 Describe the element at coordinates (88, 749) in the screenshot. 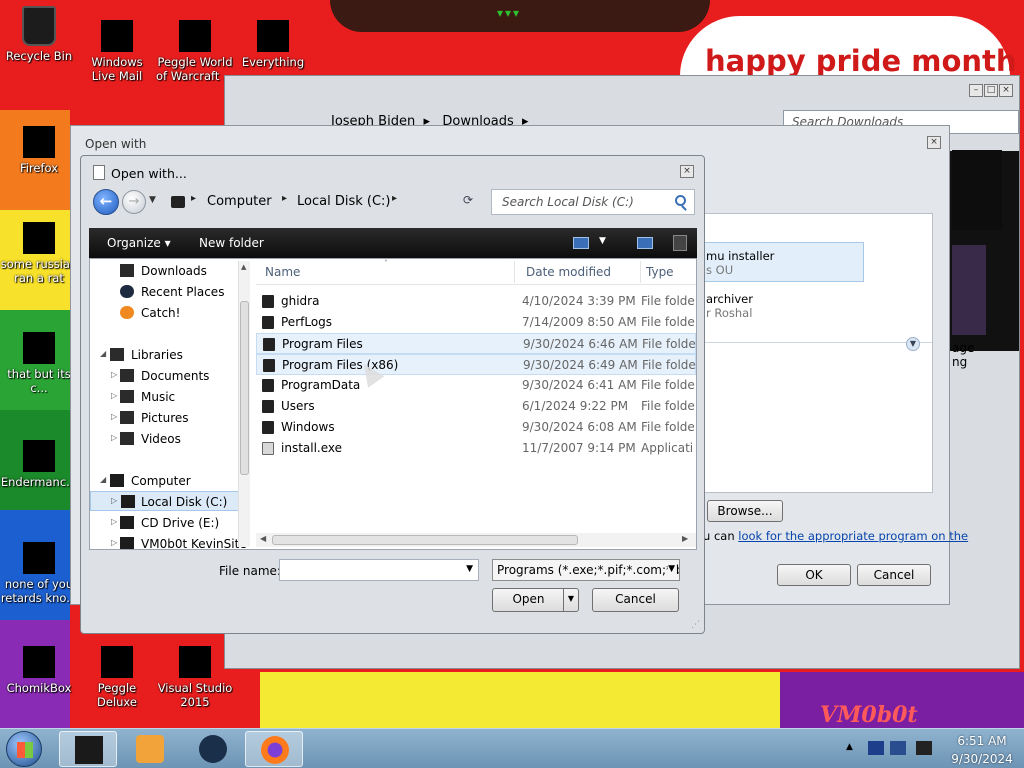

I see `taskbar-app-explorer` at that location.